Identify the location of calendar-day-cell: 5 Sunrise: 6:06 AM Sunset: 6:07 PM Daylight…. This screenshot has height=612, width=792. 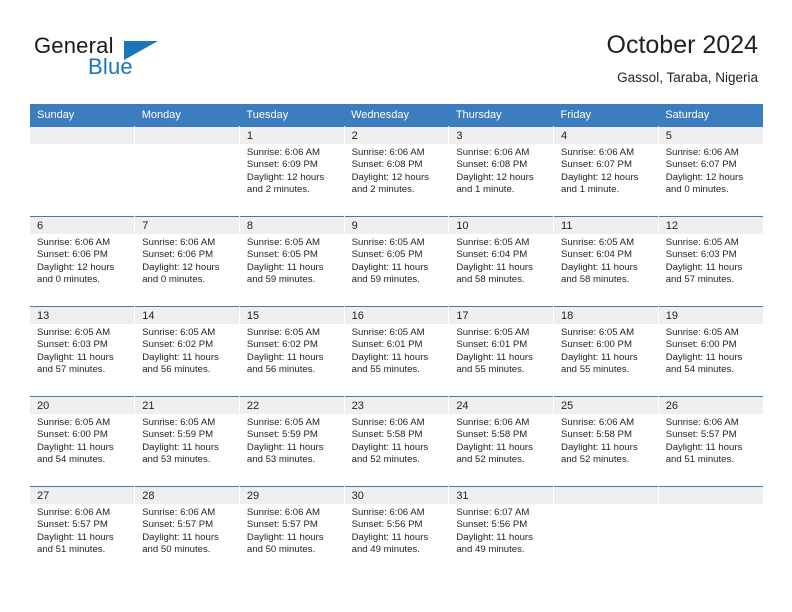
(710, 171).